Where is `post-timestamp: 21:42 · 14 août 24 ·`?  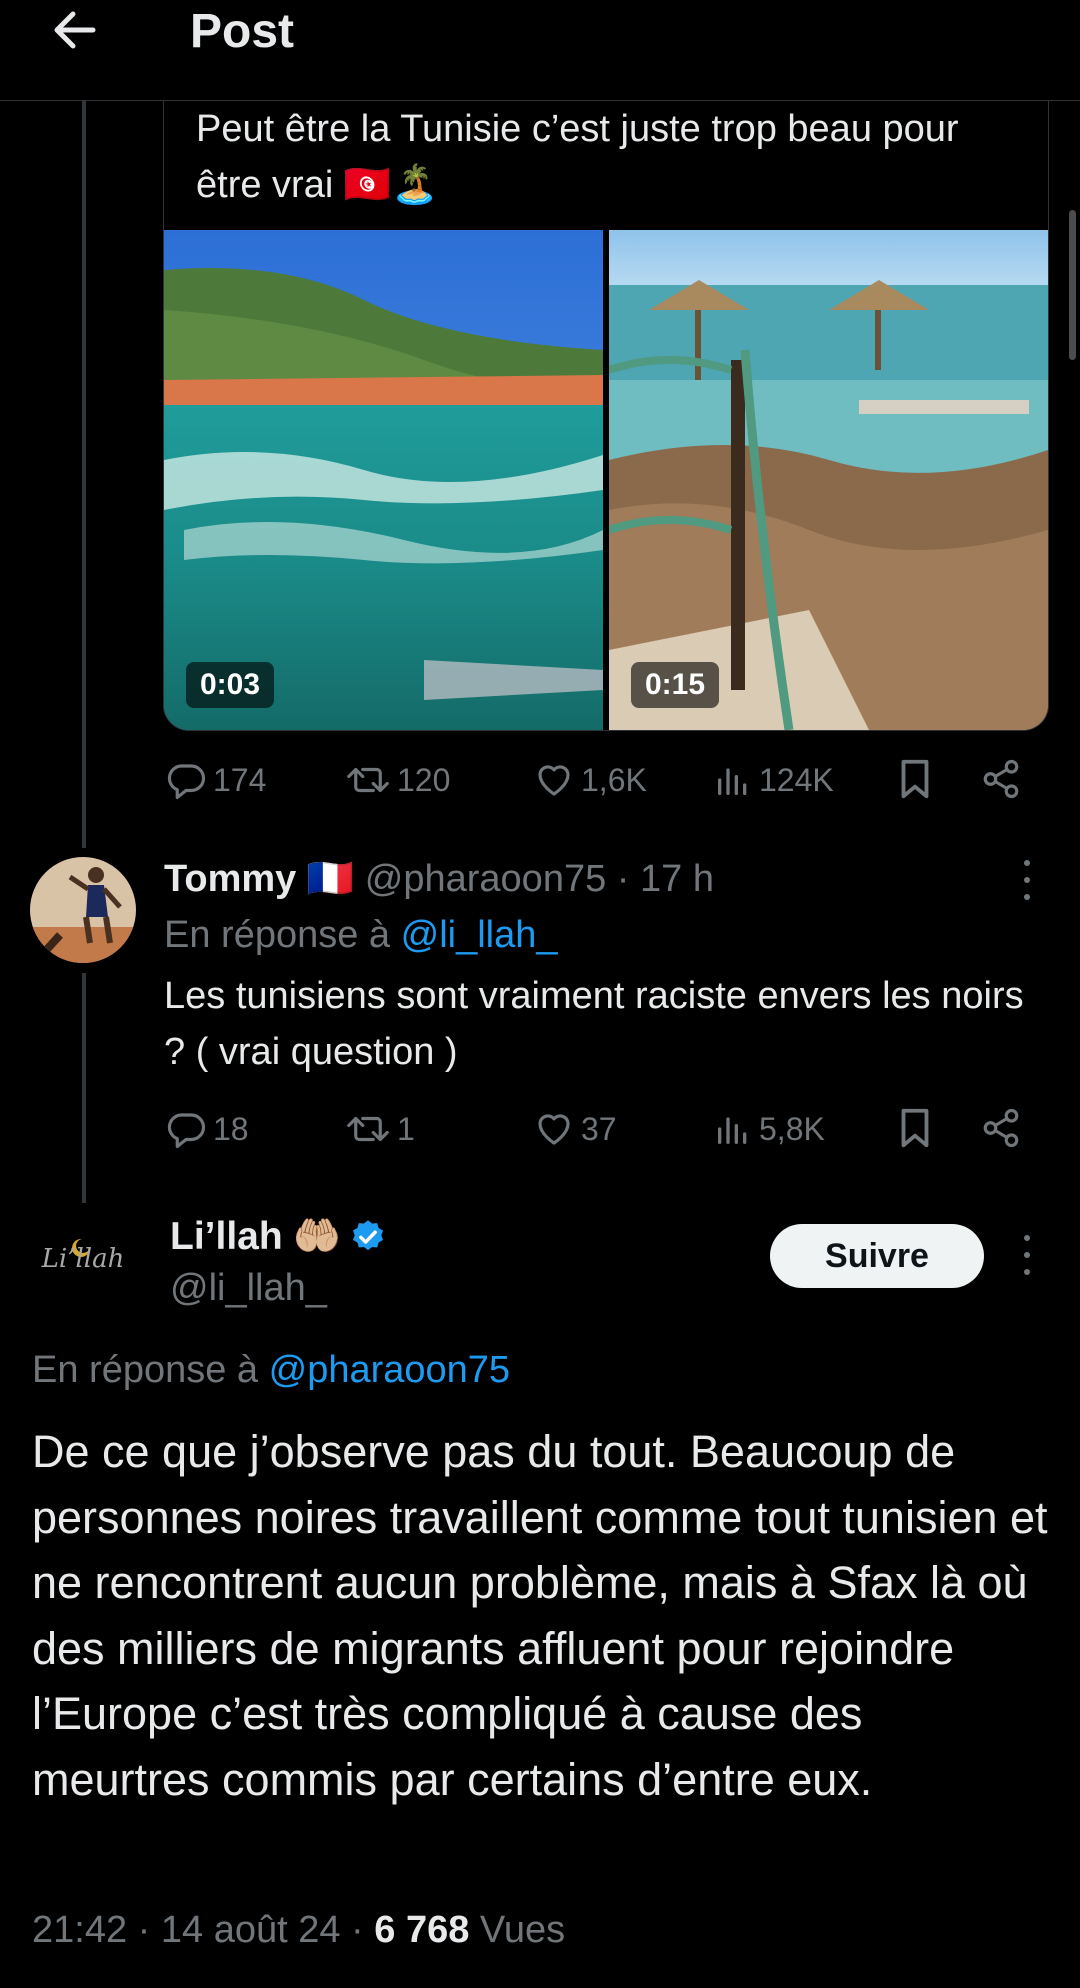 post-timestamp: 21:42 · 14 août 24 · is located at coordinates (198, 1930).